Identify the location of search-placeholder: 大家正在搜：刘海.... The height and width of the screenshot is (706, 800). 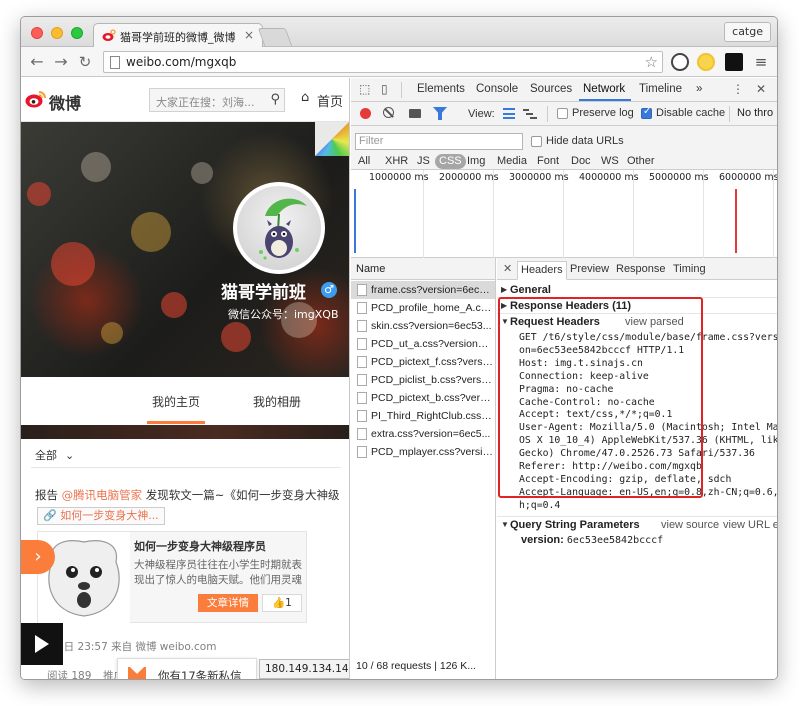
(205, 102).